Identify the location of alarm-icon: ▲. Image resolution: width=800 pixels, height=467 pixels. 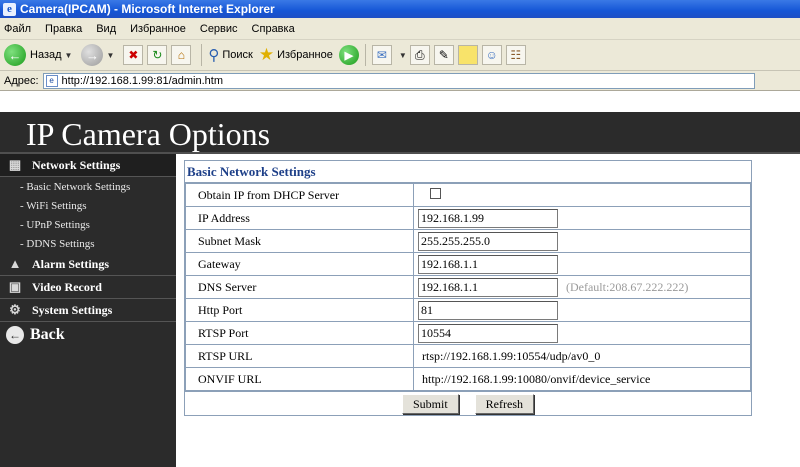
(15, 263).